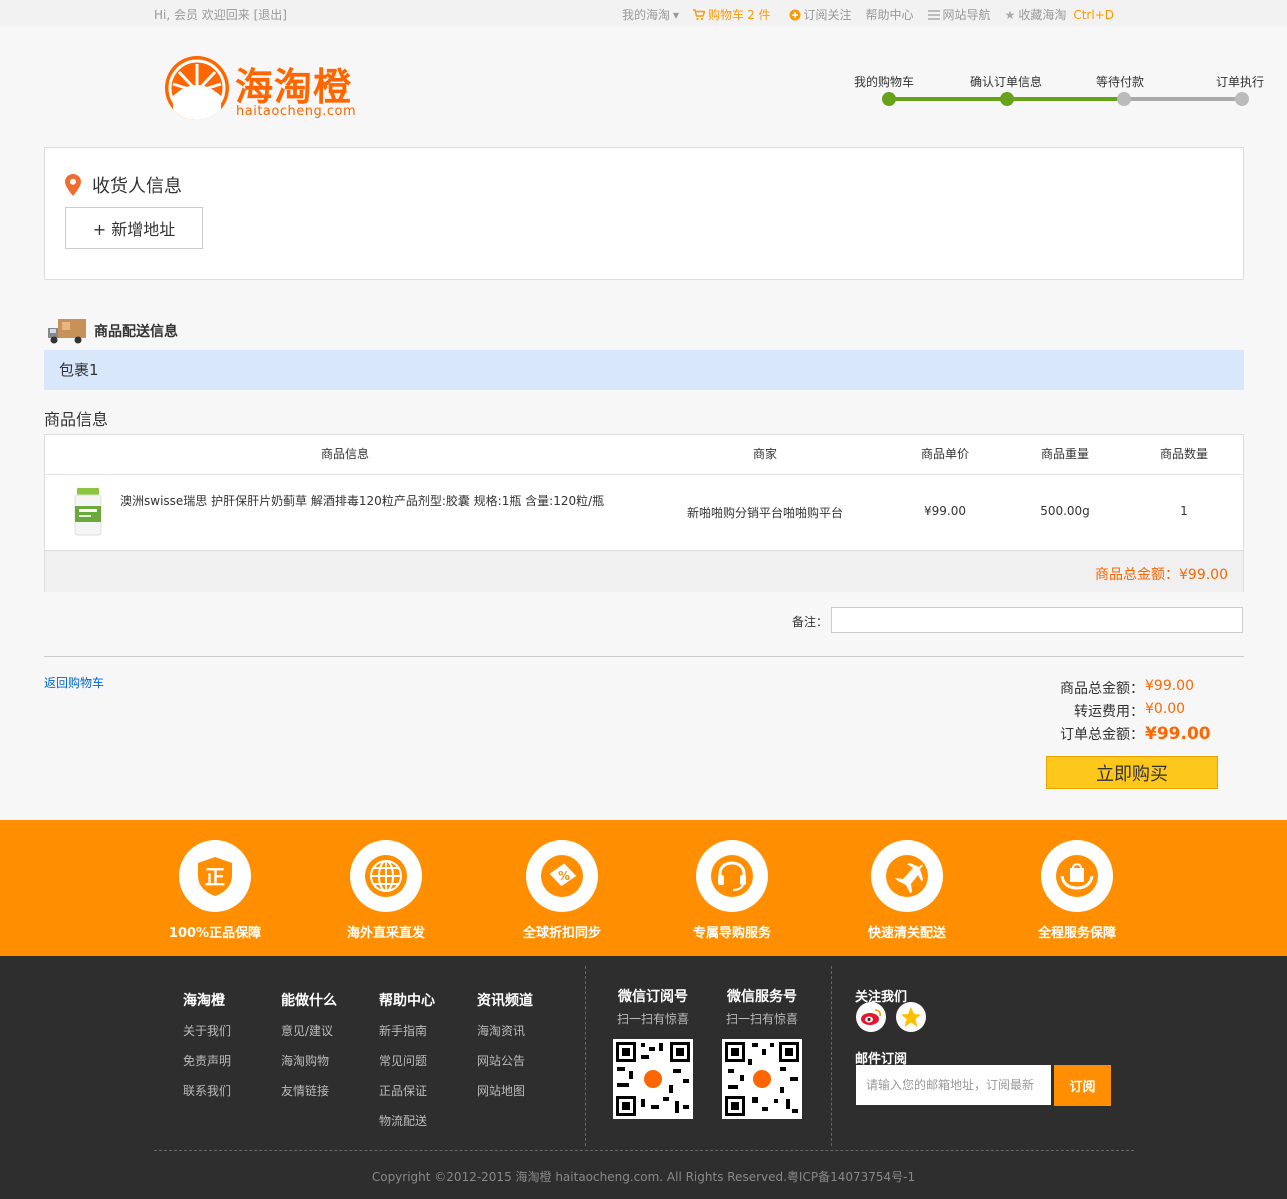 The width and height of the screenshot is (1287, 1199). I want to click on favorite-shortcut: Ctrl+D, so click(1093, 14).